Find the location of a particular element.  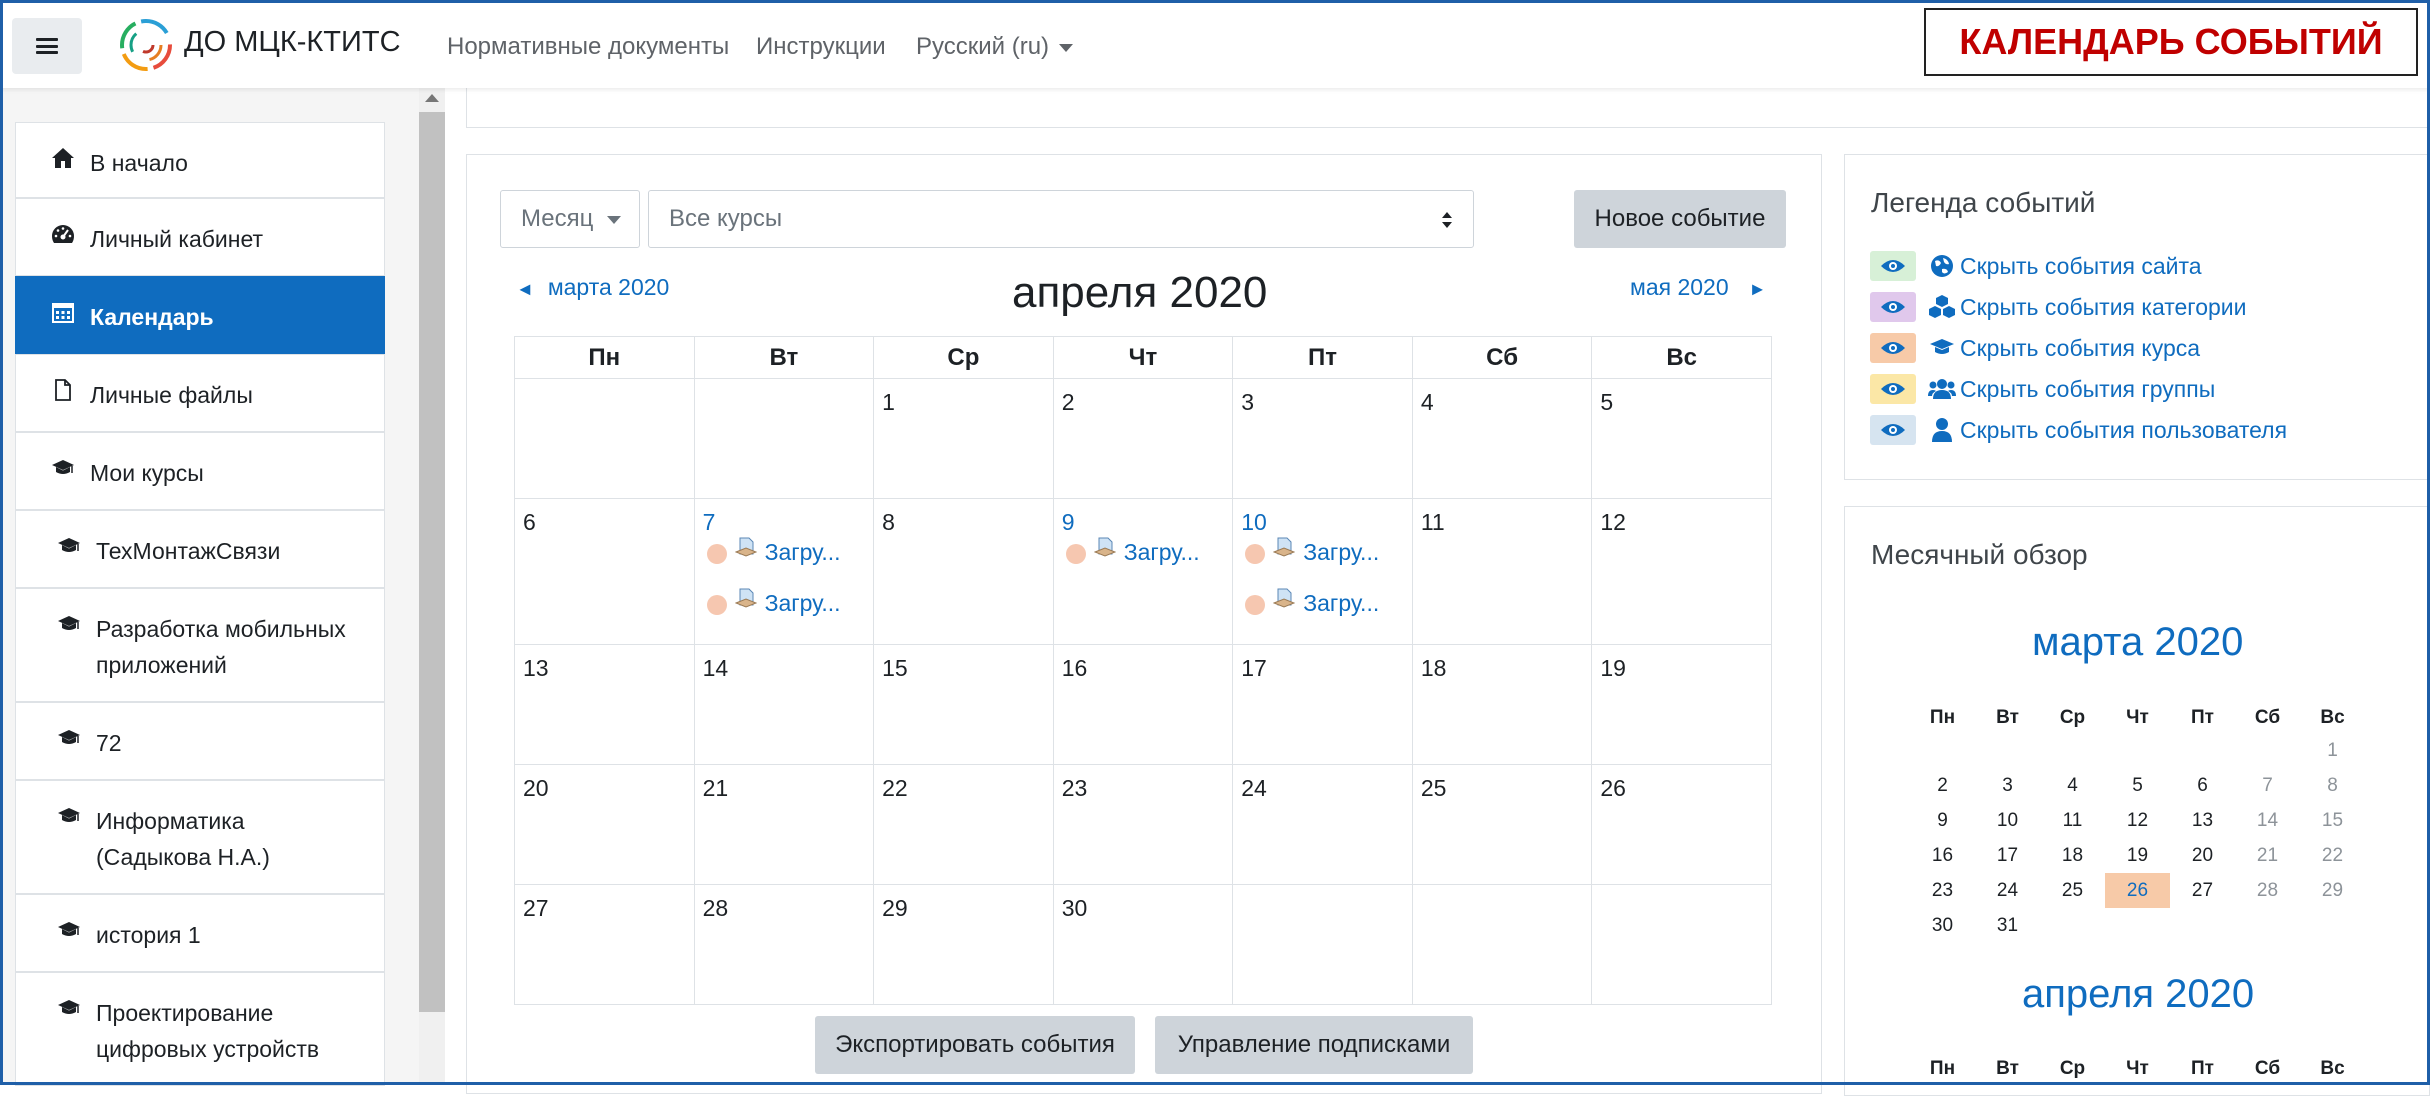

nav-item-dashboard: Личный кабинет is located at coordinates (200, 237).